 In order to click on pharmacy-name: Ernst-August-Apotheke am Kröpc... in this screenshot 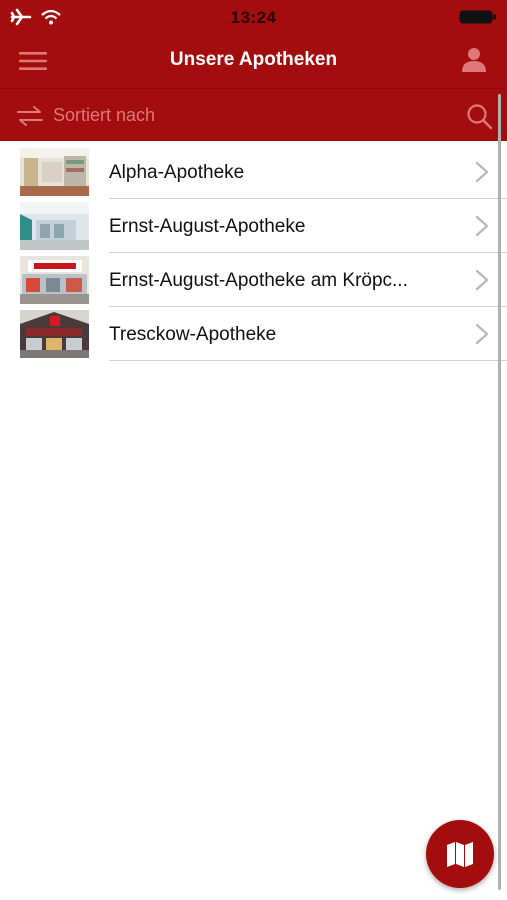, I will do `click(258, 280)`.